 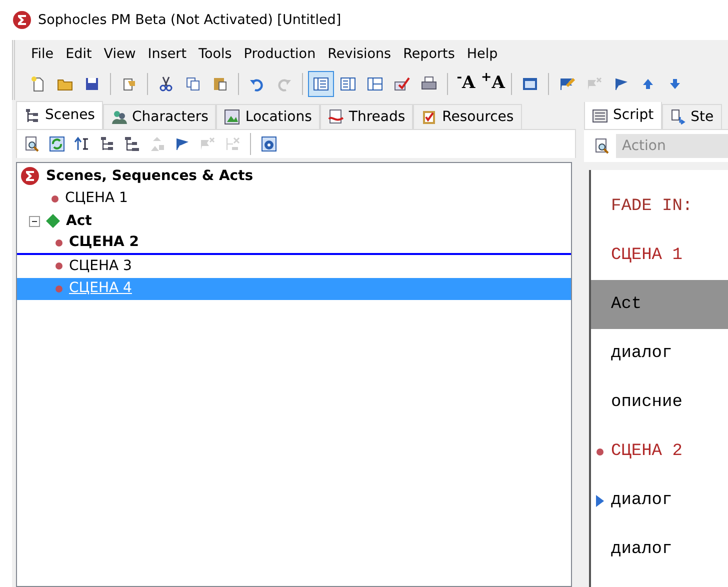 I want to click on tree-node-label: СЦЕНА 1, so click(x=96, y=199).